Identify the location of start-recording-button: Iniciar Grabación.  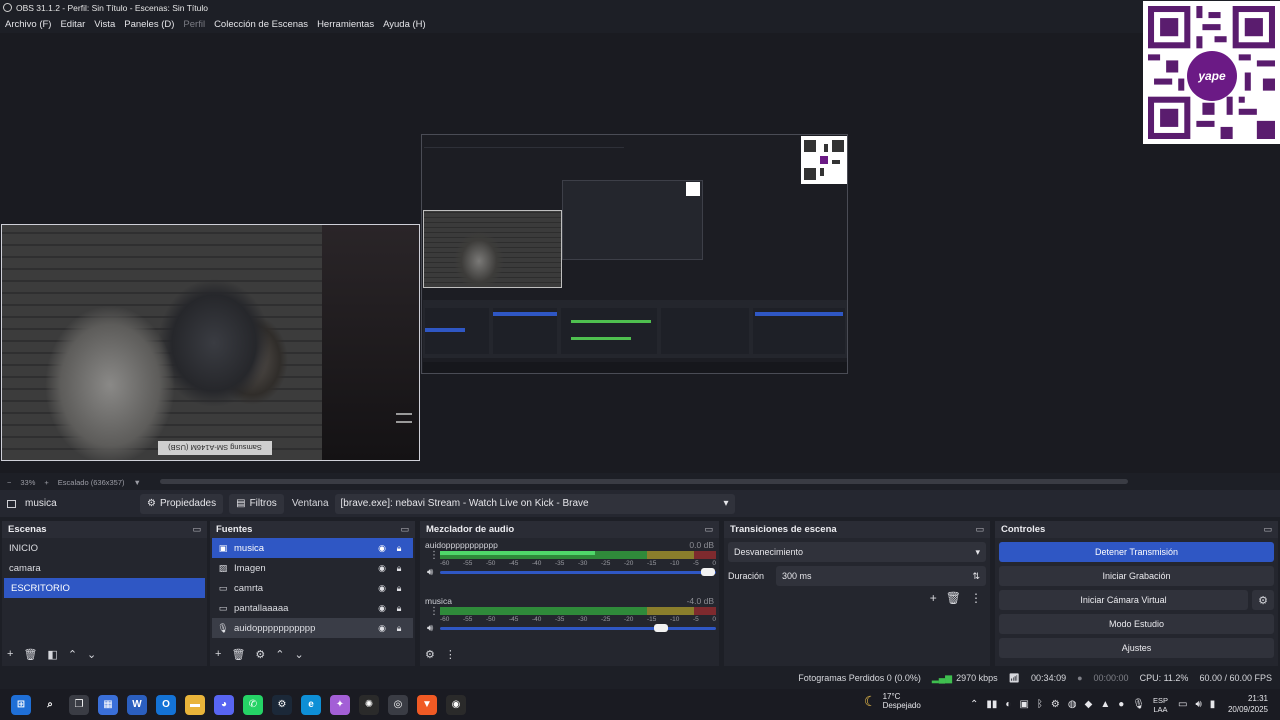
(1136, 576).